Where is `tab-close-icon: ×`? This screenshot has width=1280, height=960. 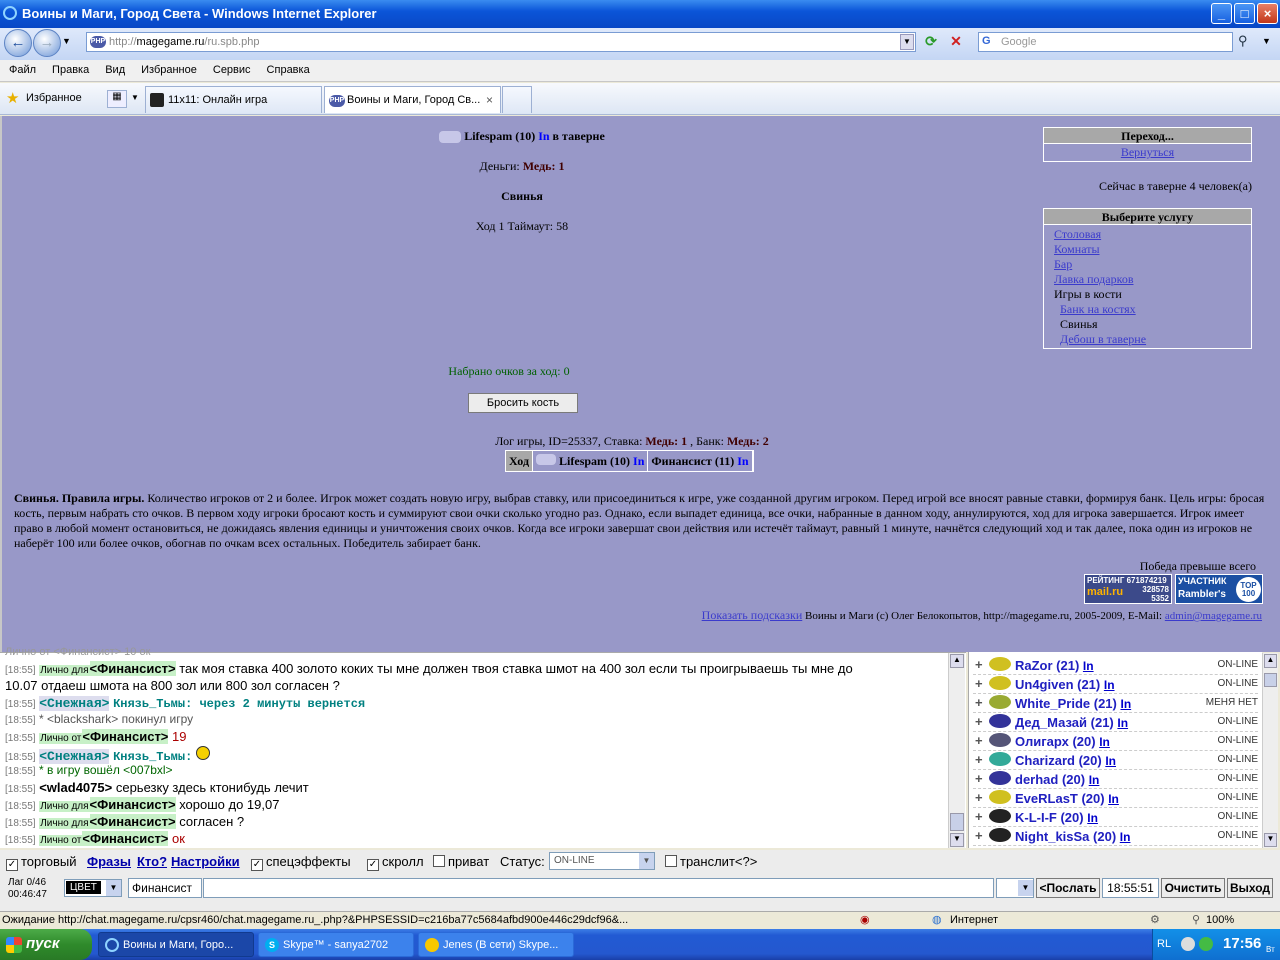
tab-close-icon: × is located at coordinates (489, 100).